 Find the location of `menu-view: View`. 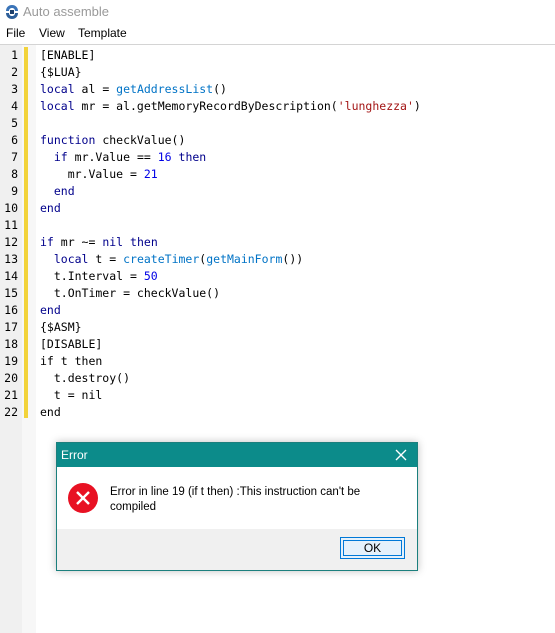

menu-view: View is located at coordinates (52, 33).